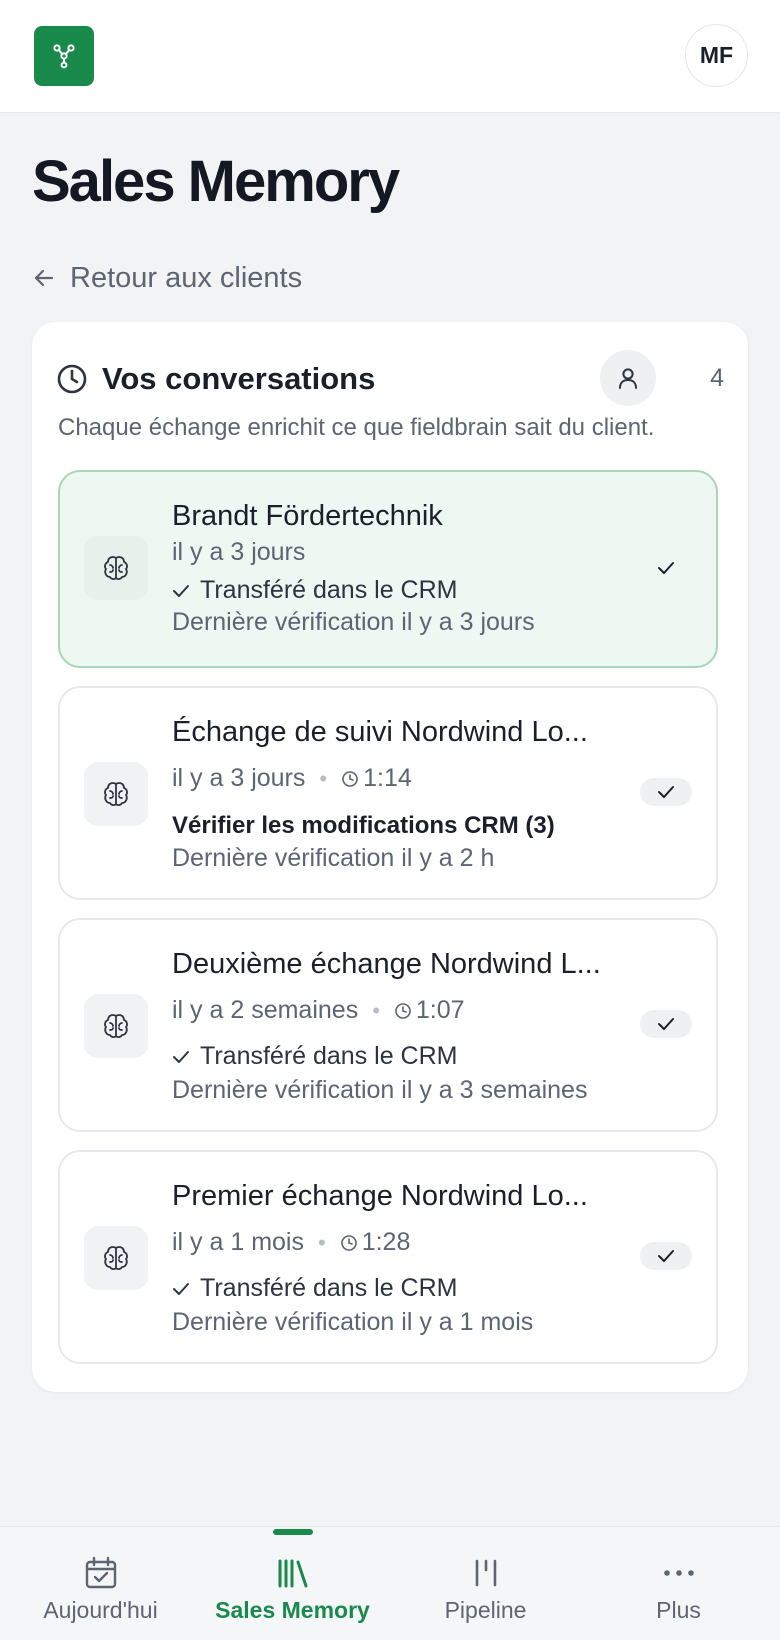 Image resolution: width=780 pixels, height=1640 pixels. Describe the element at coordinates (387, 778) in the screenshot. I see `duration-value: 1:14` at that location.